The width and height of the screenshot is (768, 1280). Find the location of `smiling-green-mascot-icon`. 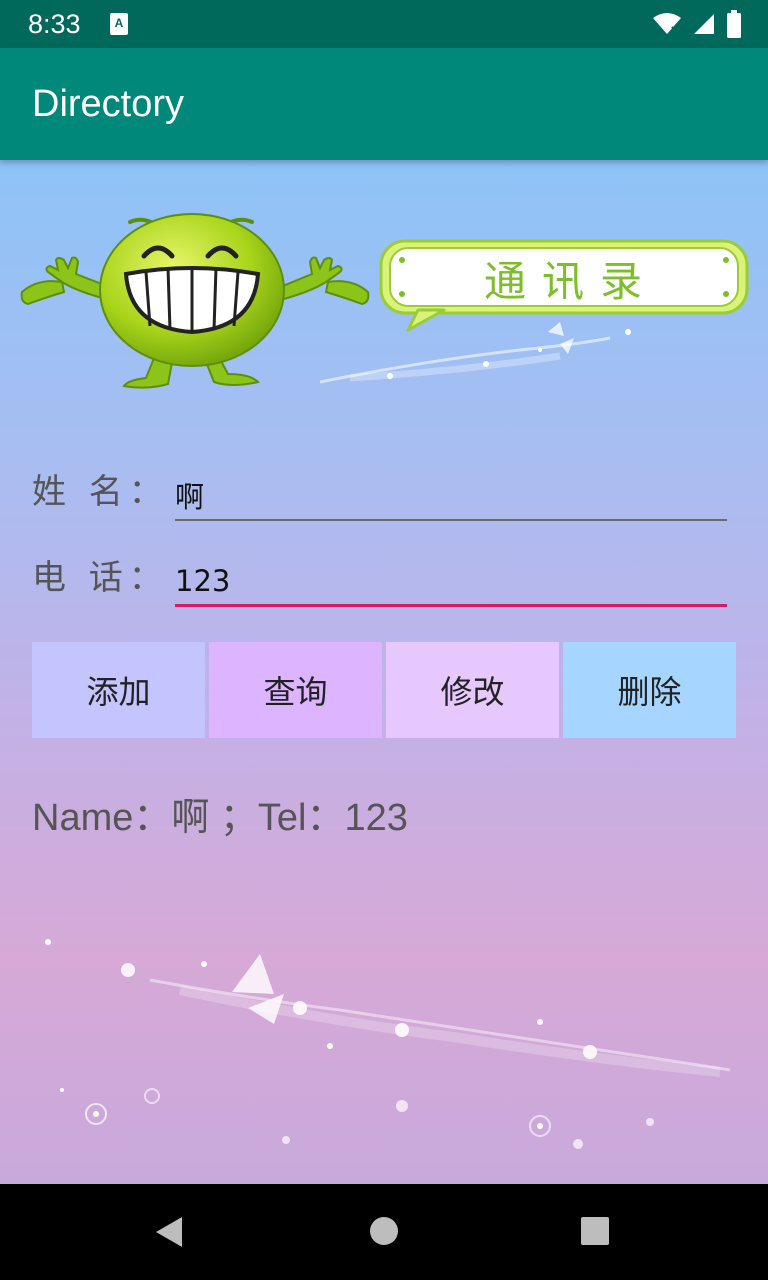

smiling-green-mascot-icon is located at coordinates (195, 301).